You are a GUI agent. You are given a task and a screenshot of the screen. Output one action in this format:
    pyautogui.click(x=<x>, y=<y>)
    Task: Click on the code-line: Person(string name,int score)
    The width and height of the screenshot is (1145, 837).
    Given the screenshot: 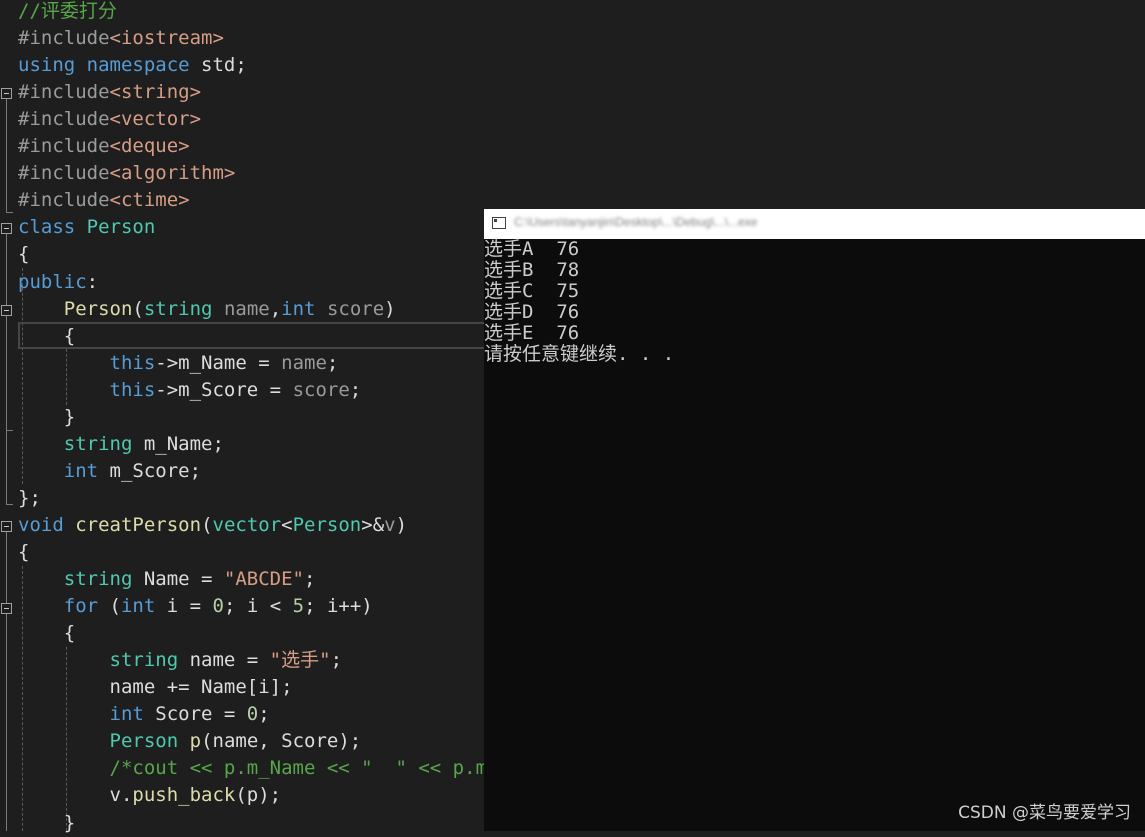 What is the action you would take?
    pyautogui.click(x=207, y=309)
    